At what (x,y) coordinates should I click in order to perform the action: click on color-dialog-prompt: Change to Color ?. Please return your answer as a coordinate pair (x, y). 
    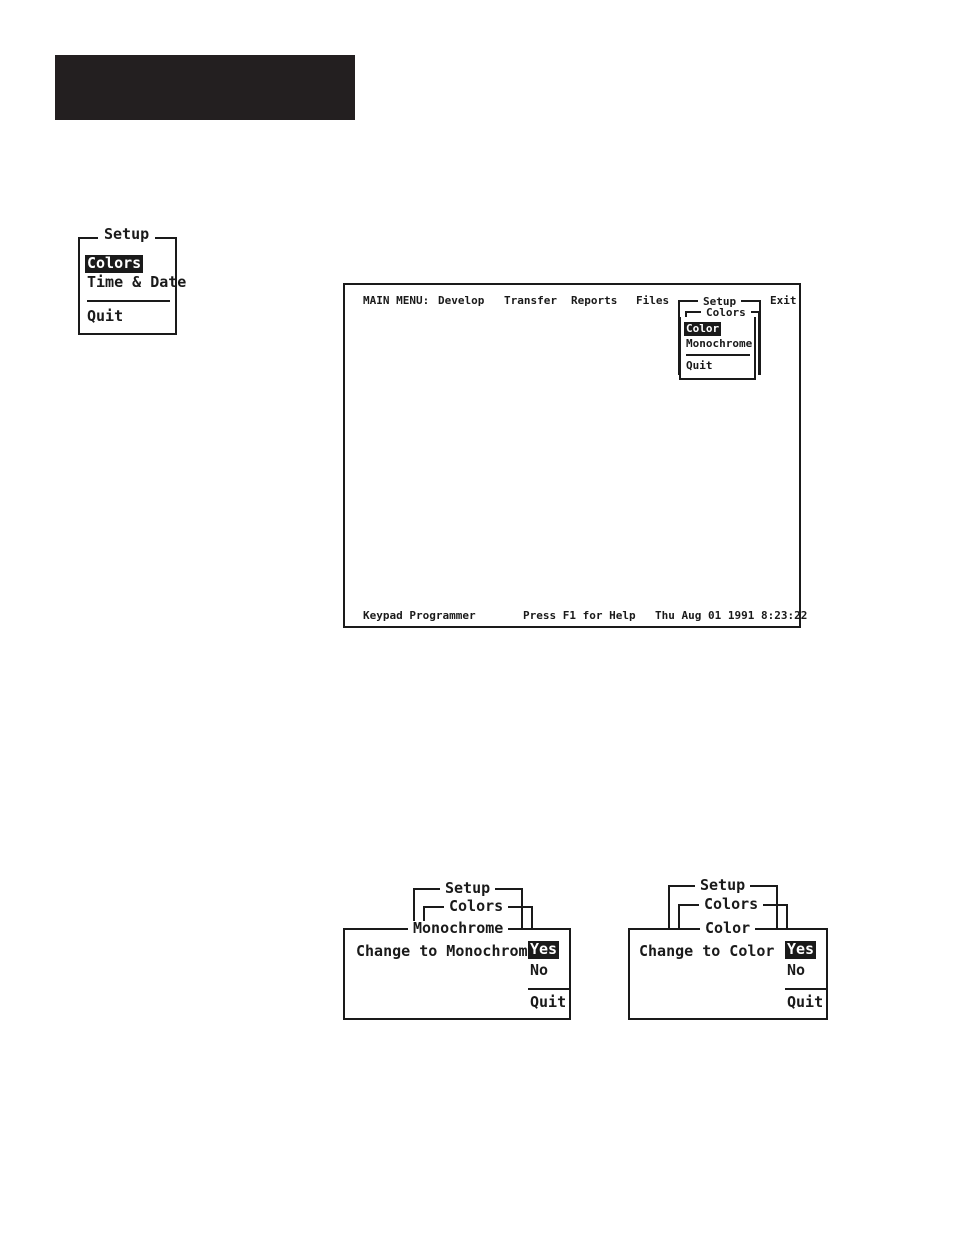
    Looking at the image, I should click on (716, 951).